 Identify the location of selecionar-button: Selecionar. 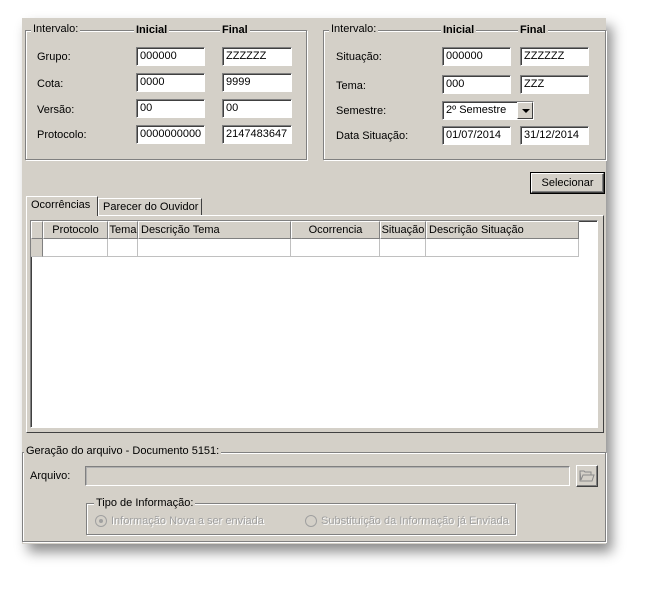
(567, 183).